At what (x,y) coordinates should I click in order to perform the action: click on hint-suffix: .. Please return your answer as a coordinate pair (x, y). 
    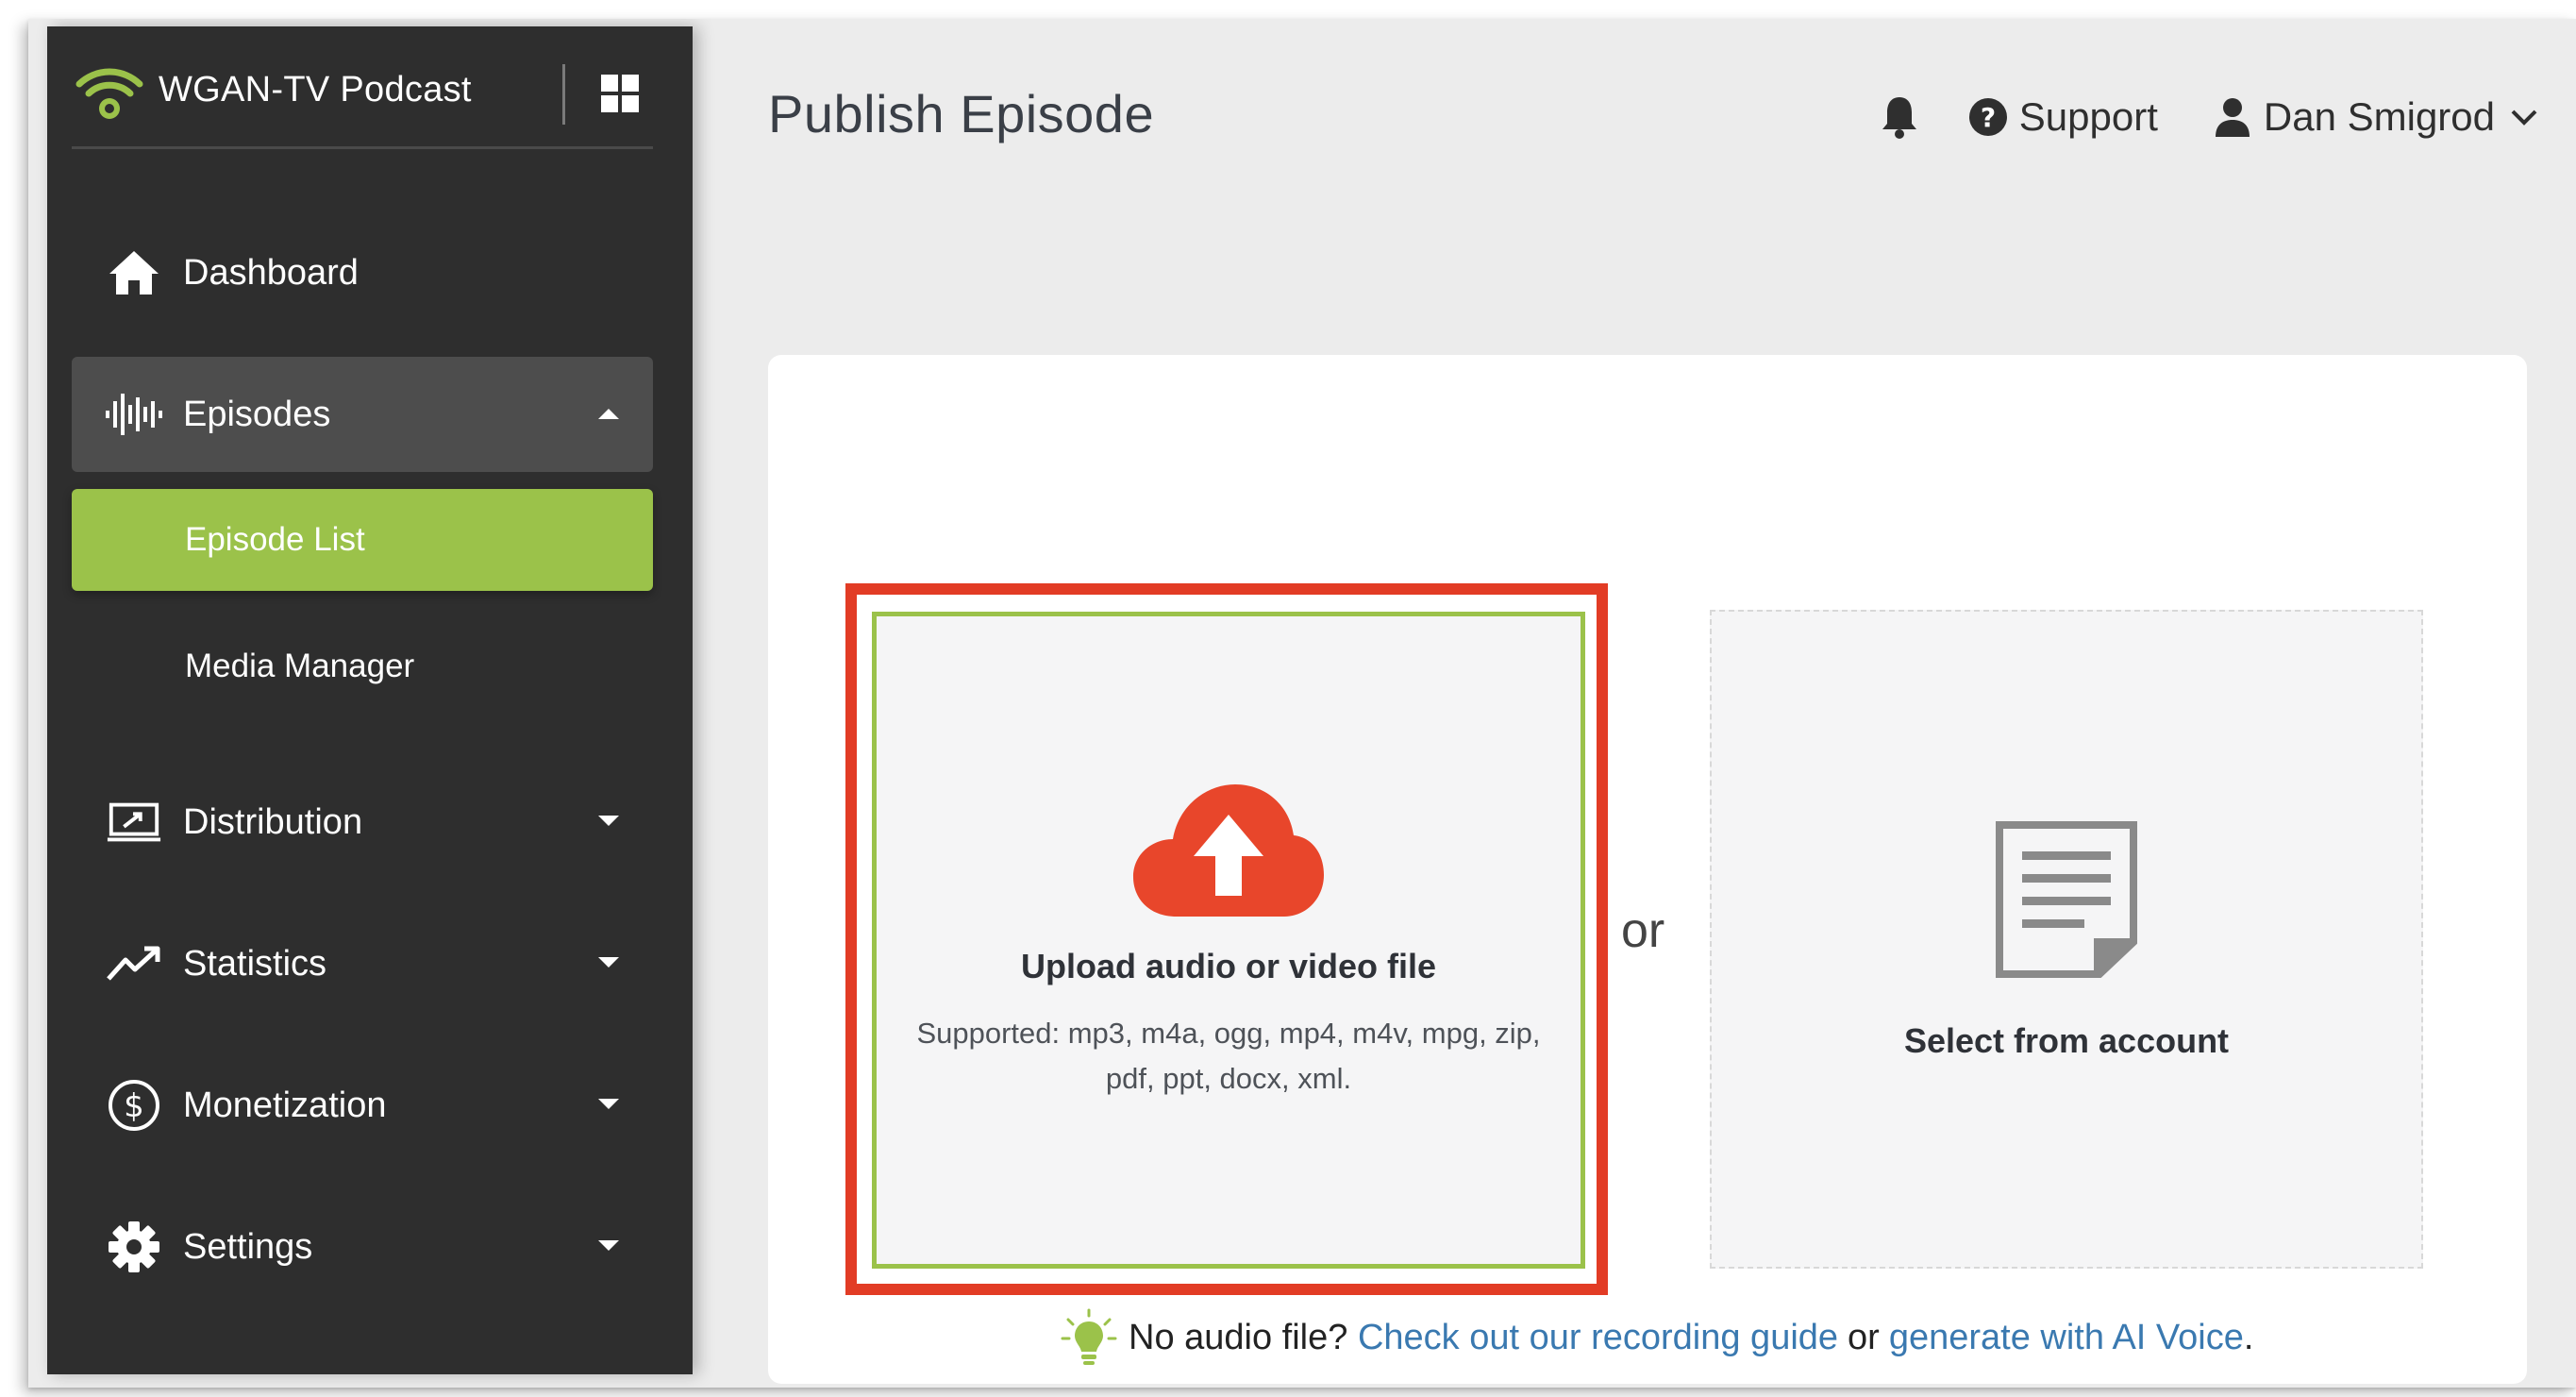
    Looking at the image, I should click on (2248, 1337).